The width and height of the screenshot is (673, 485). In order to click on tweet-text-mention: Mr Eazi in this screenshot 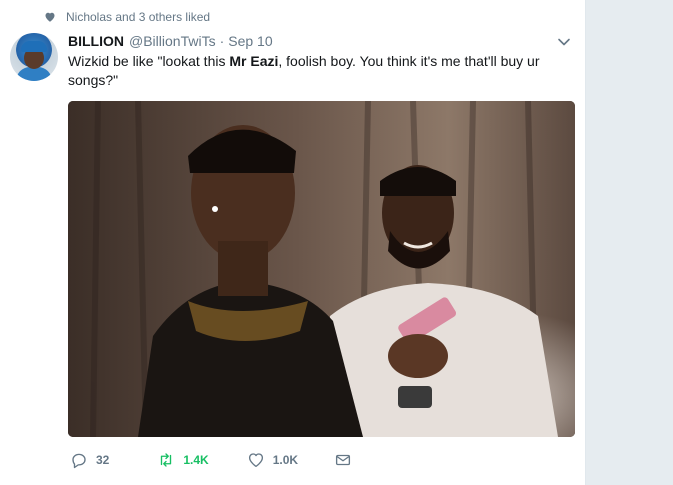, I will do `click(254, 61)`.